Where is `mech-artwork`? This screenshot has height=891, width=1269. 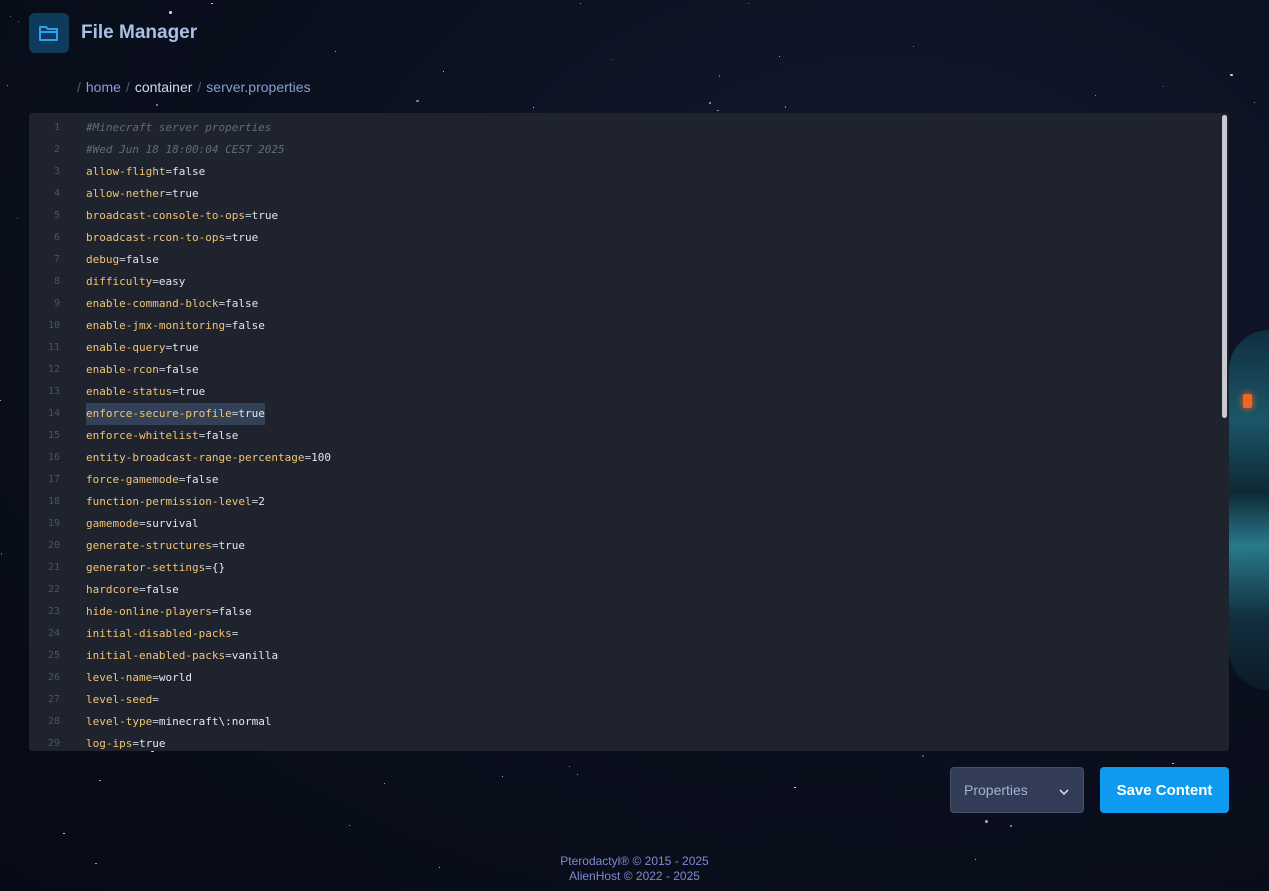
mech-artwork is located at coordinates (1249, 510).